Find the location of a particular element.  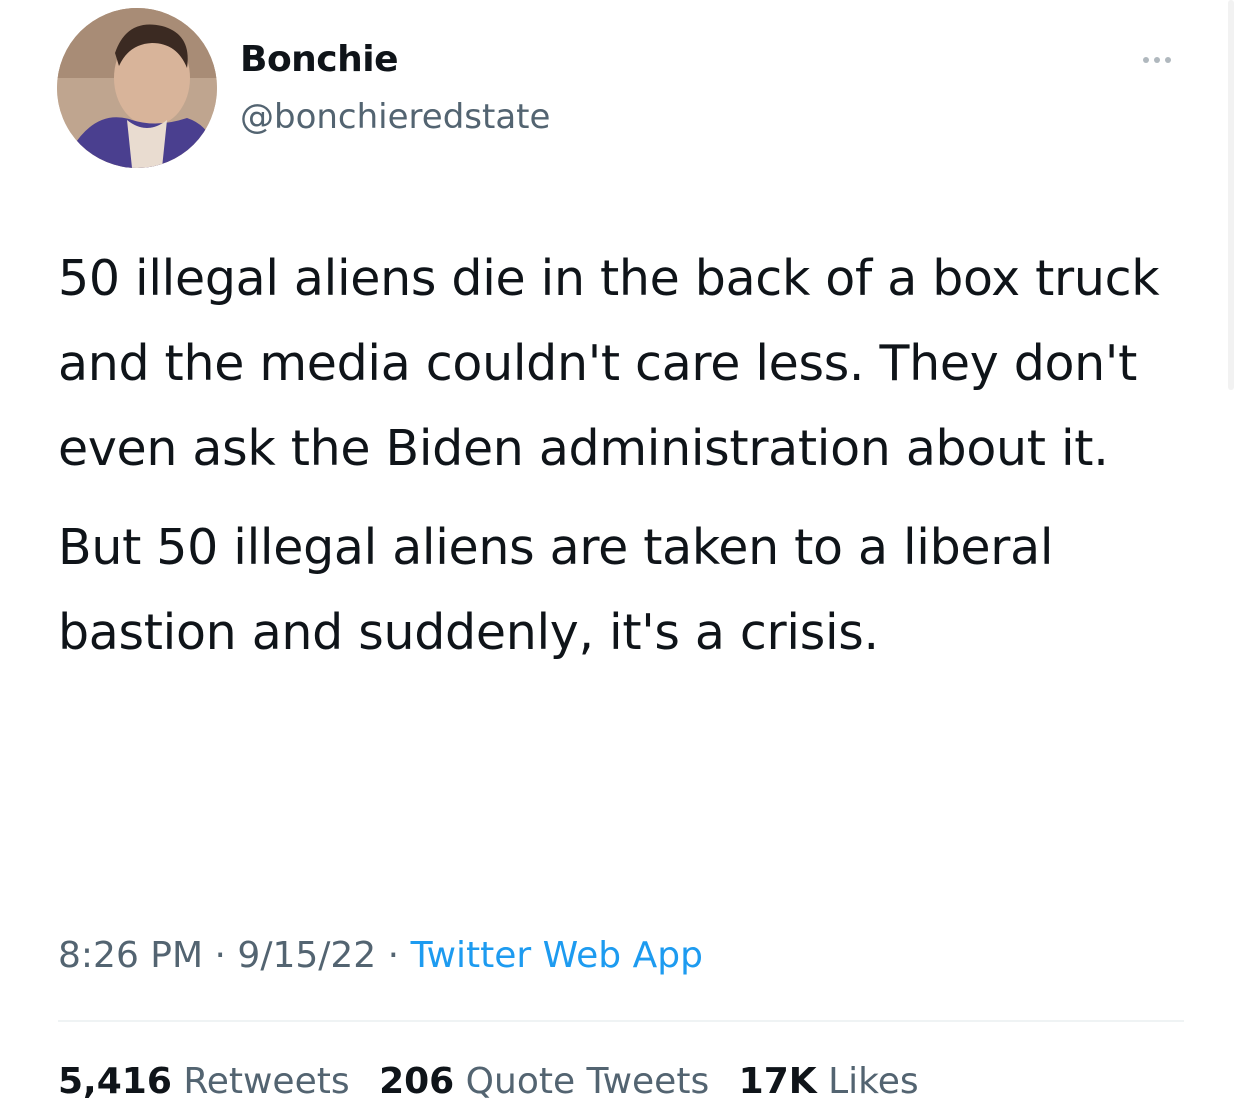

more-options-icon is located at coordinates (1157, 60).